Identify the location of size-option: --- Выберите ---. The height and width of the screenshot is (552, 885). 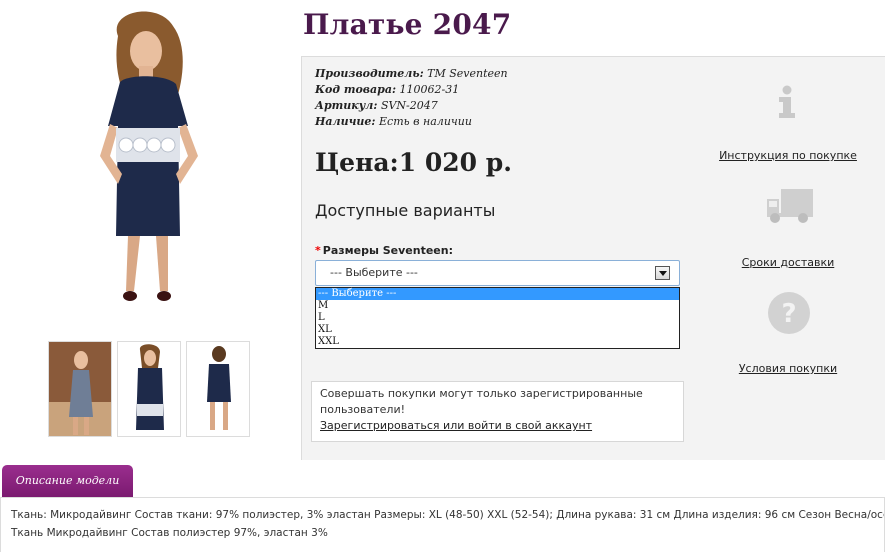
(497, 294).